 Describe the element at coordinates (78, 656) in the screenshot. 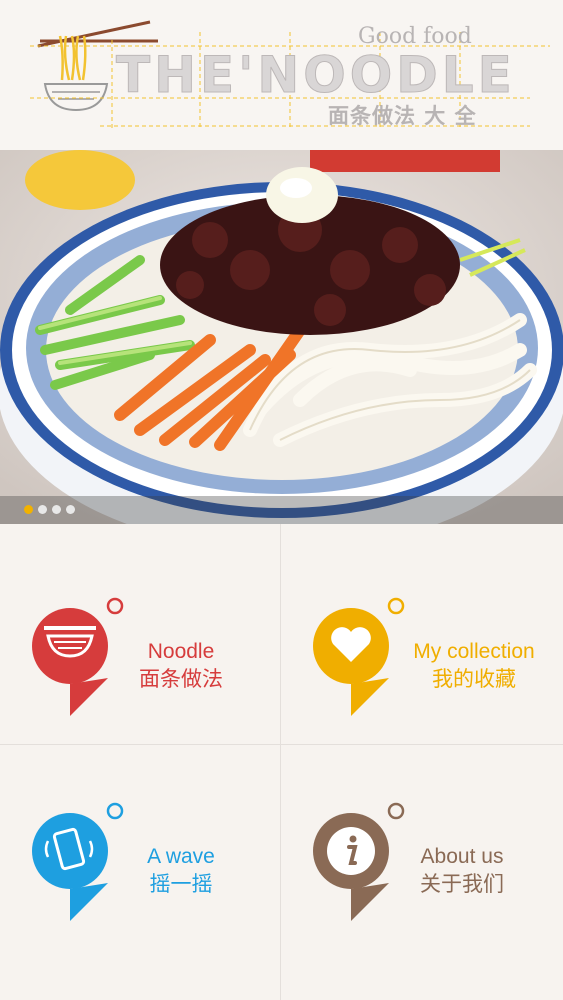

I see `noodle-bowl-icon` at that location.